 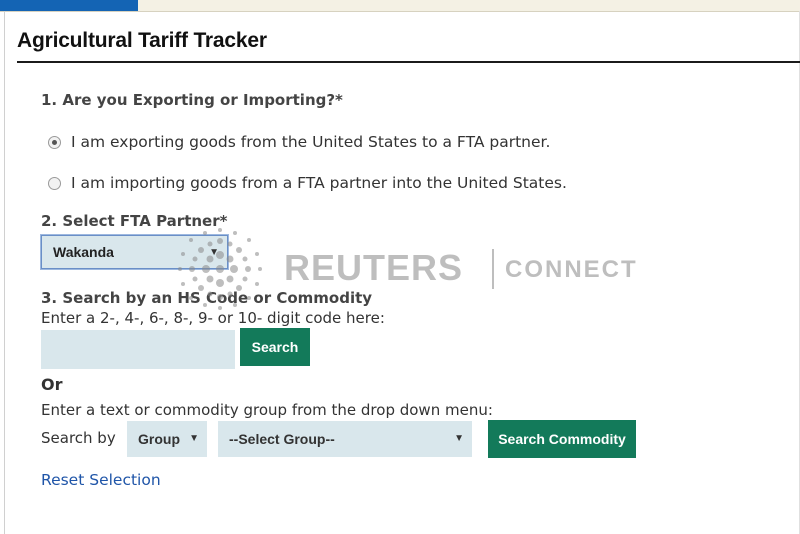 What do you see at coordinates (4, 272) in the screenshot?
I see `left-border` at bounding box center [4, 272].